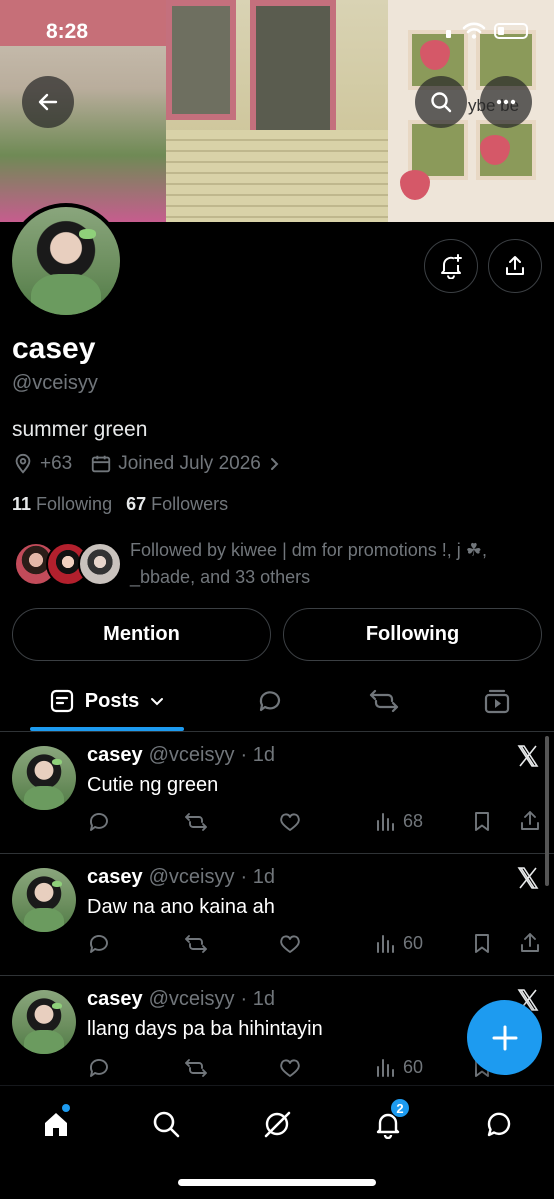 Image resolution: width=554 pixels, height=1199 pixels. What do you see at coordinates (399, 821) in the screenshot?
I see `views-button: 68` at bounding box center [399, 821].